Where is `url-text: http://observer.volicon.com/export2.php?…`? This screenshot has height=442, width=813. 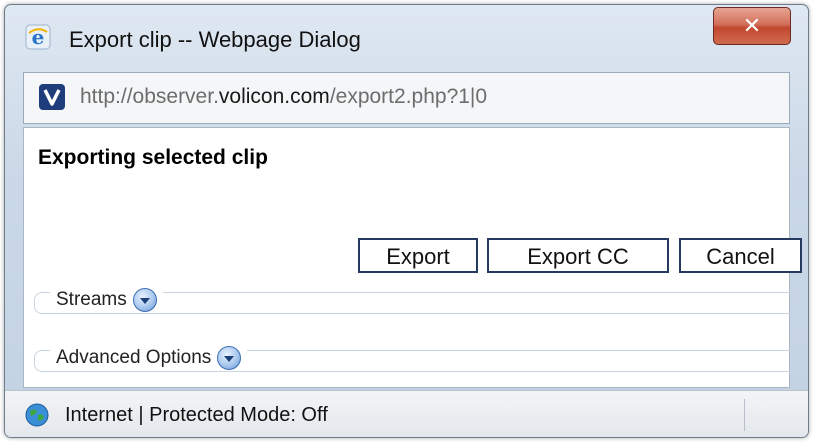 url-text: http://observer.volicon.com/export2.php?… is located at coordinates (283, 97).